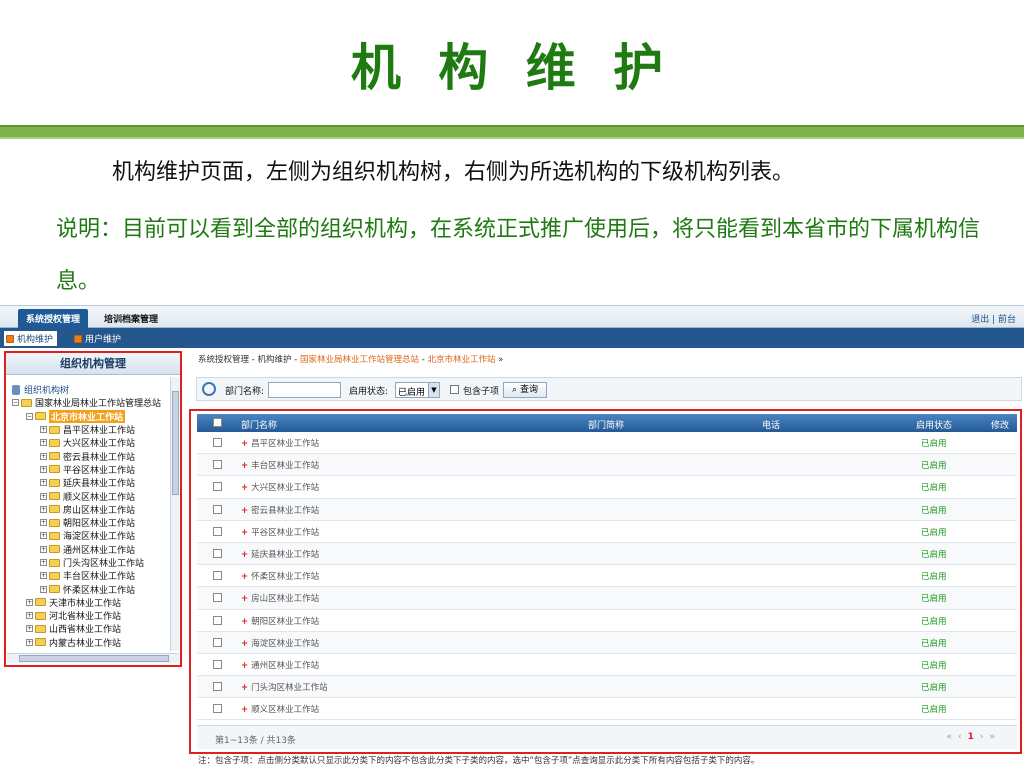 The height and width of the screenshot is (768, 1024). Describe the element at coordinates (93, 456) in the screenshot. I see `tree-node: + 密云县林业工作站` at that location.